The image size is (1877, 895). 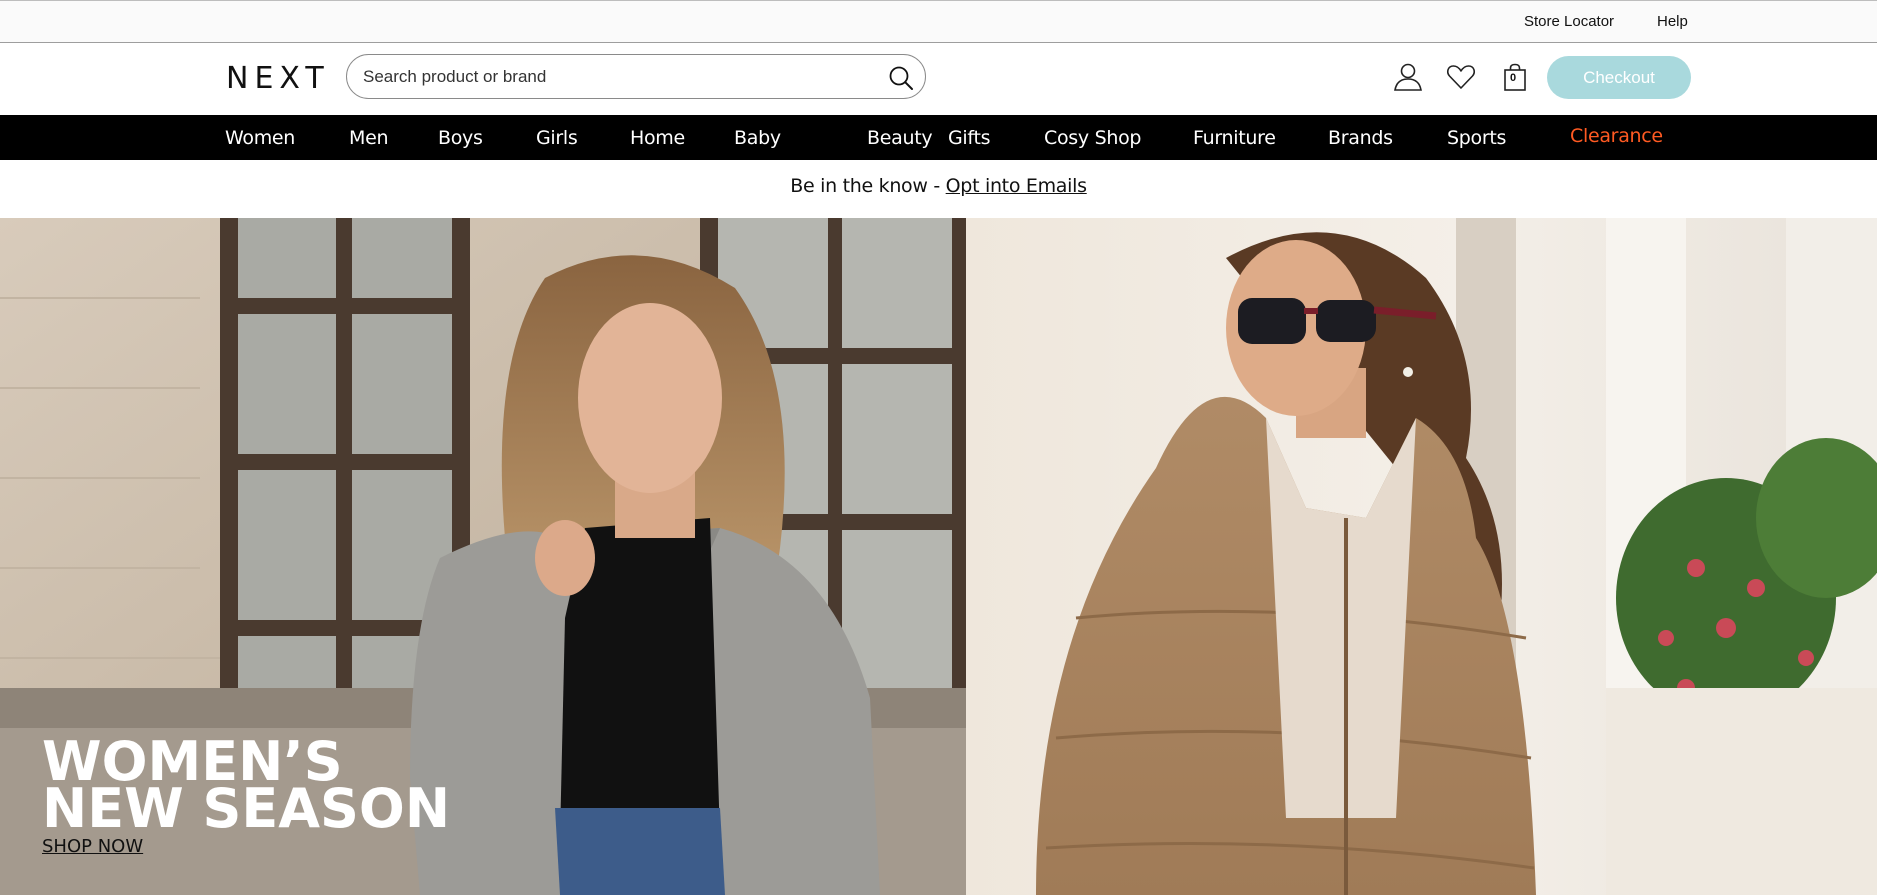 I want to click on site-header: NEXT 0 Checkout, so click(x=938, y=79).